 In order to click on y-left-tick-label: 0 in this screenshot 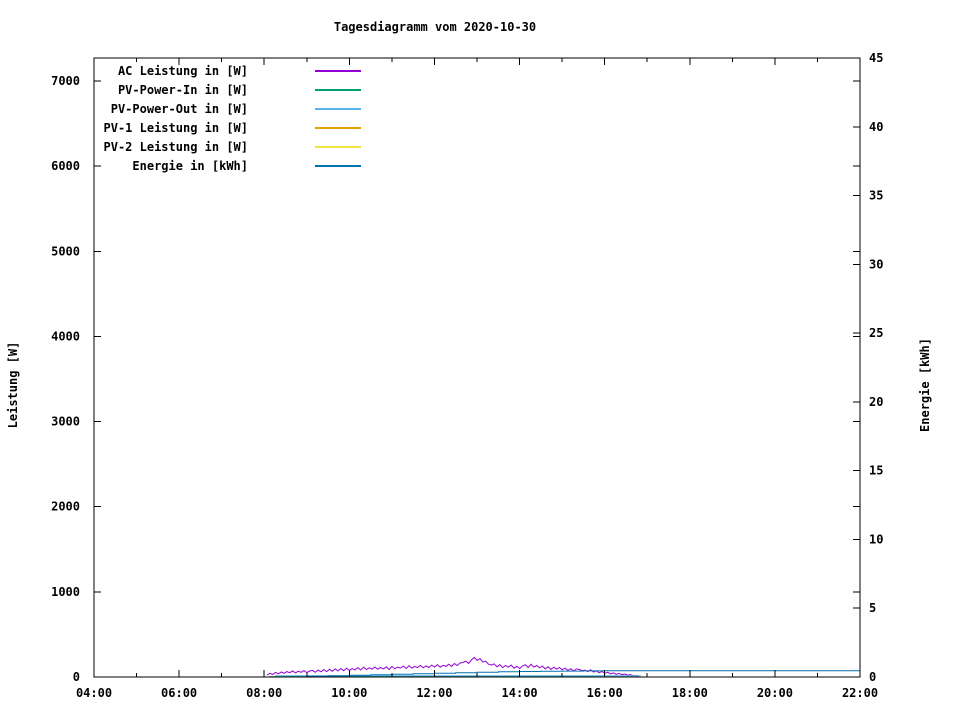, I will do `click(76, 677)`.